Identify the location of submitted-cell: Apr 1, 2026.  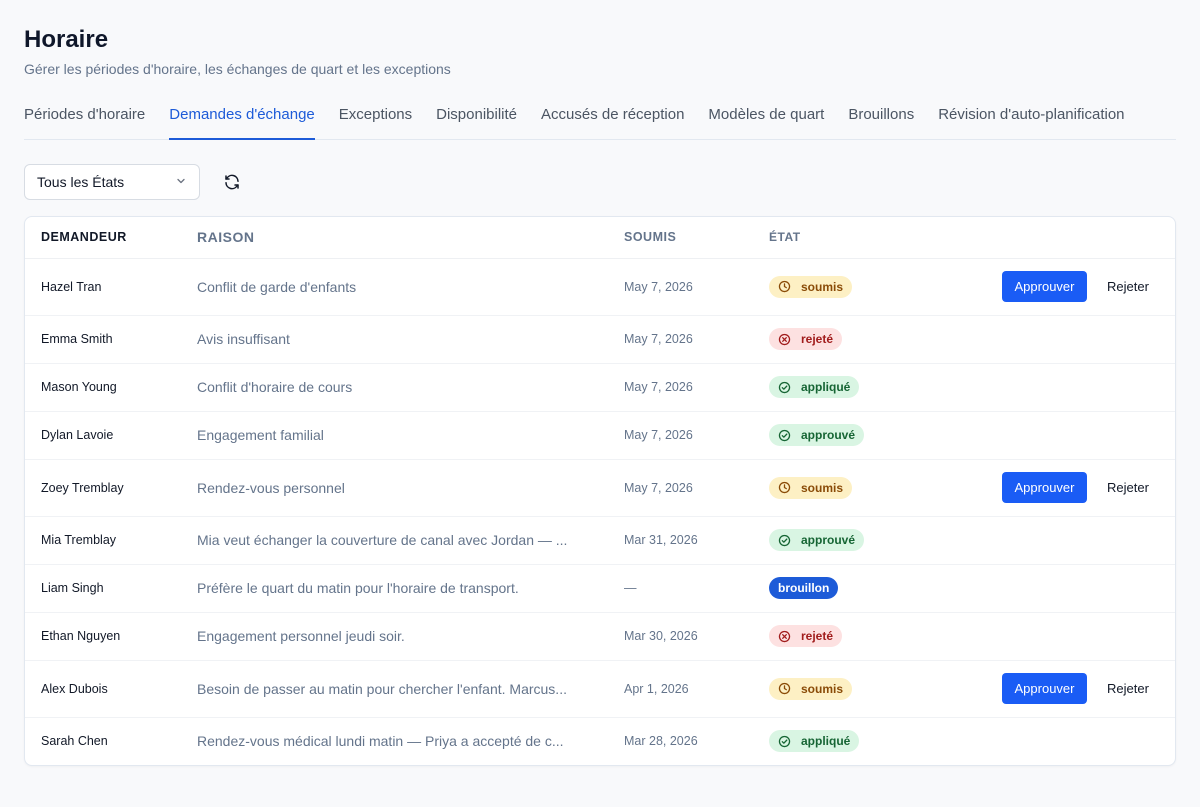
(696, 689).